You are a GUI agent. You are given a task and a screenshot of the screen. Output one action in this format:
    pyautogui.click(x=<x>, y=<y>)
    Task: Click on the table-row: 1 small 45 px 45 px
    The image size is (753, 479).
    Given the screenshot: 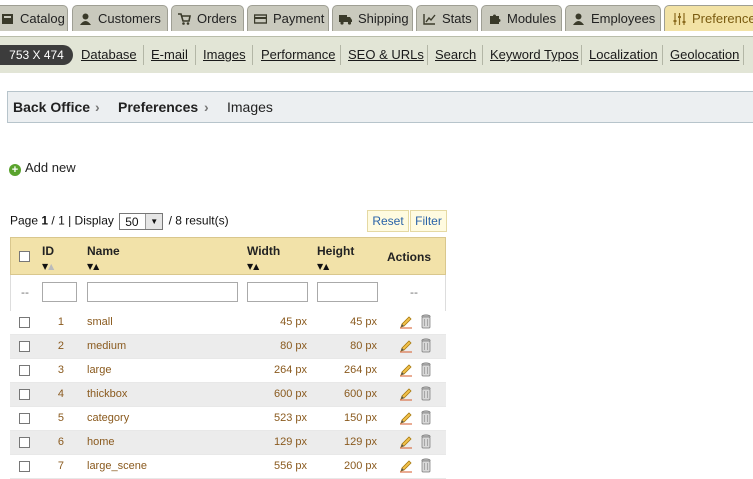 What is the action you would take?
    pyautogui.click(x=228, y=323)
    